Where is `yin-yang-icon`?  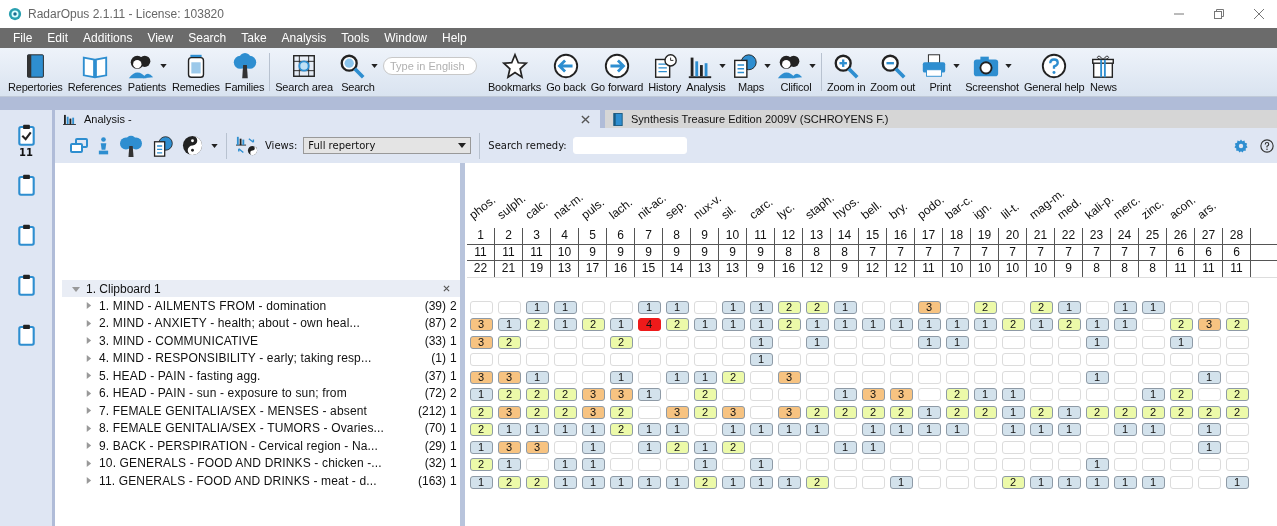
yin-yang-icon is located at coordinates (192, 145).